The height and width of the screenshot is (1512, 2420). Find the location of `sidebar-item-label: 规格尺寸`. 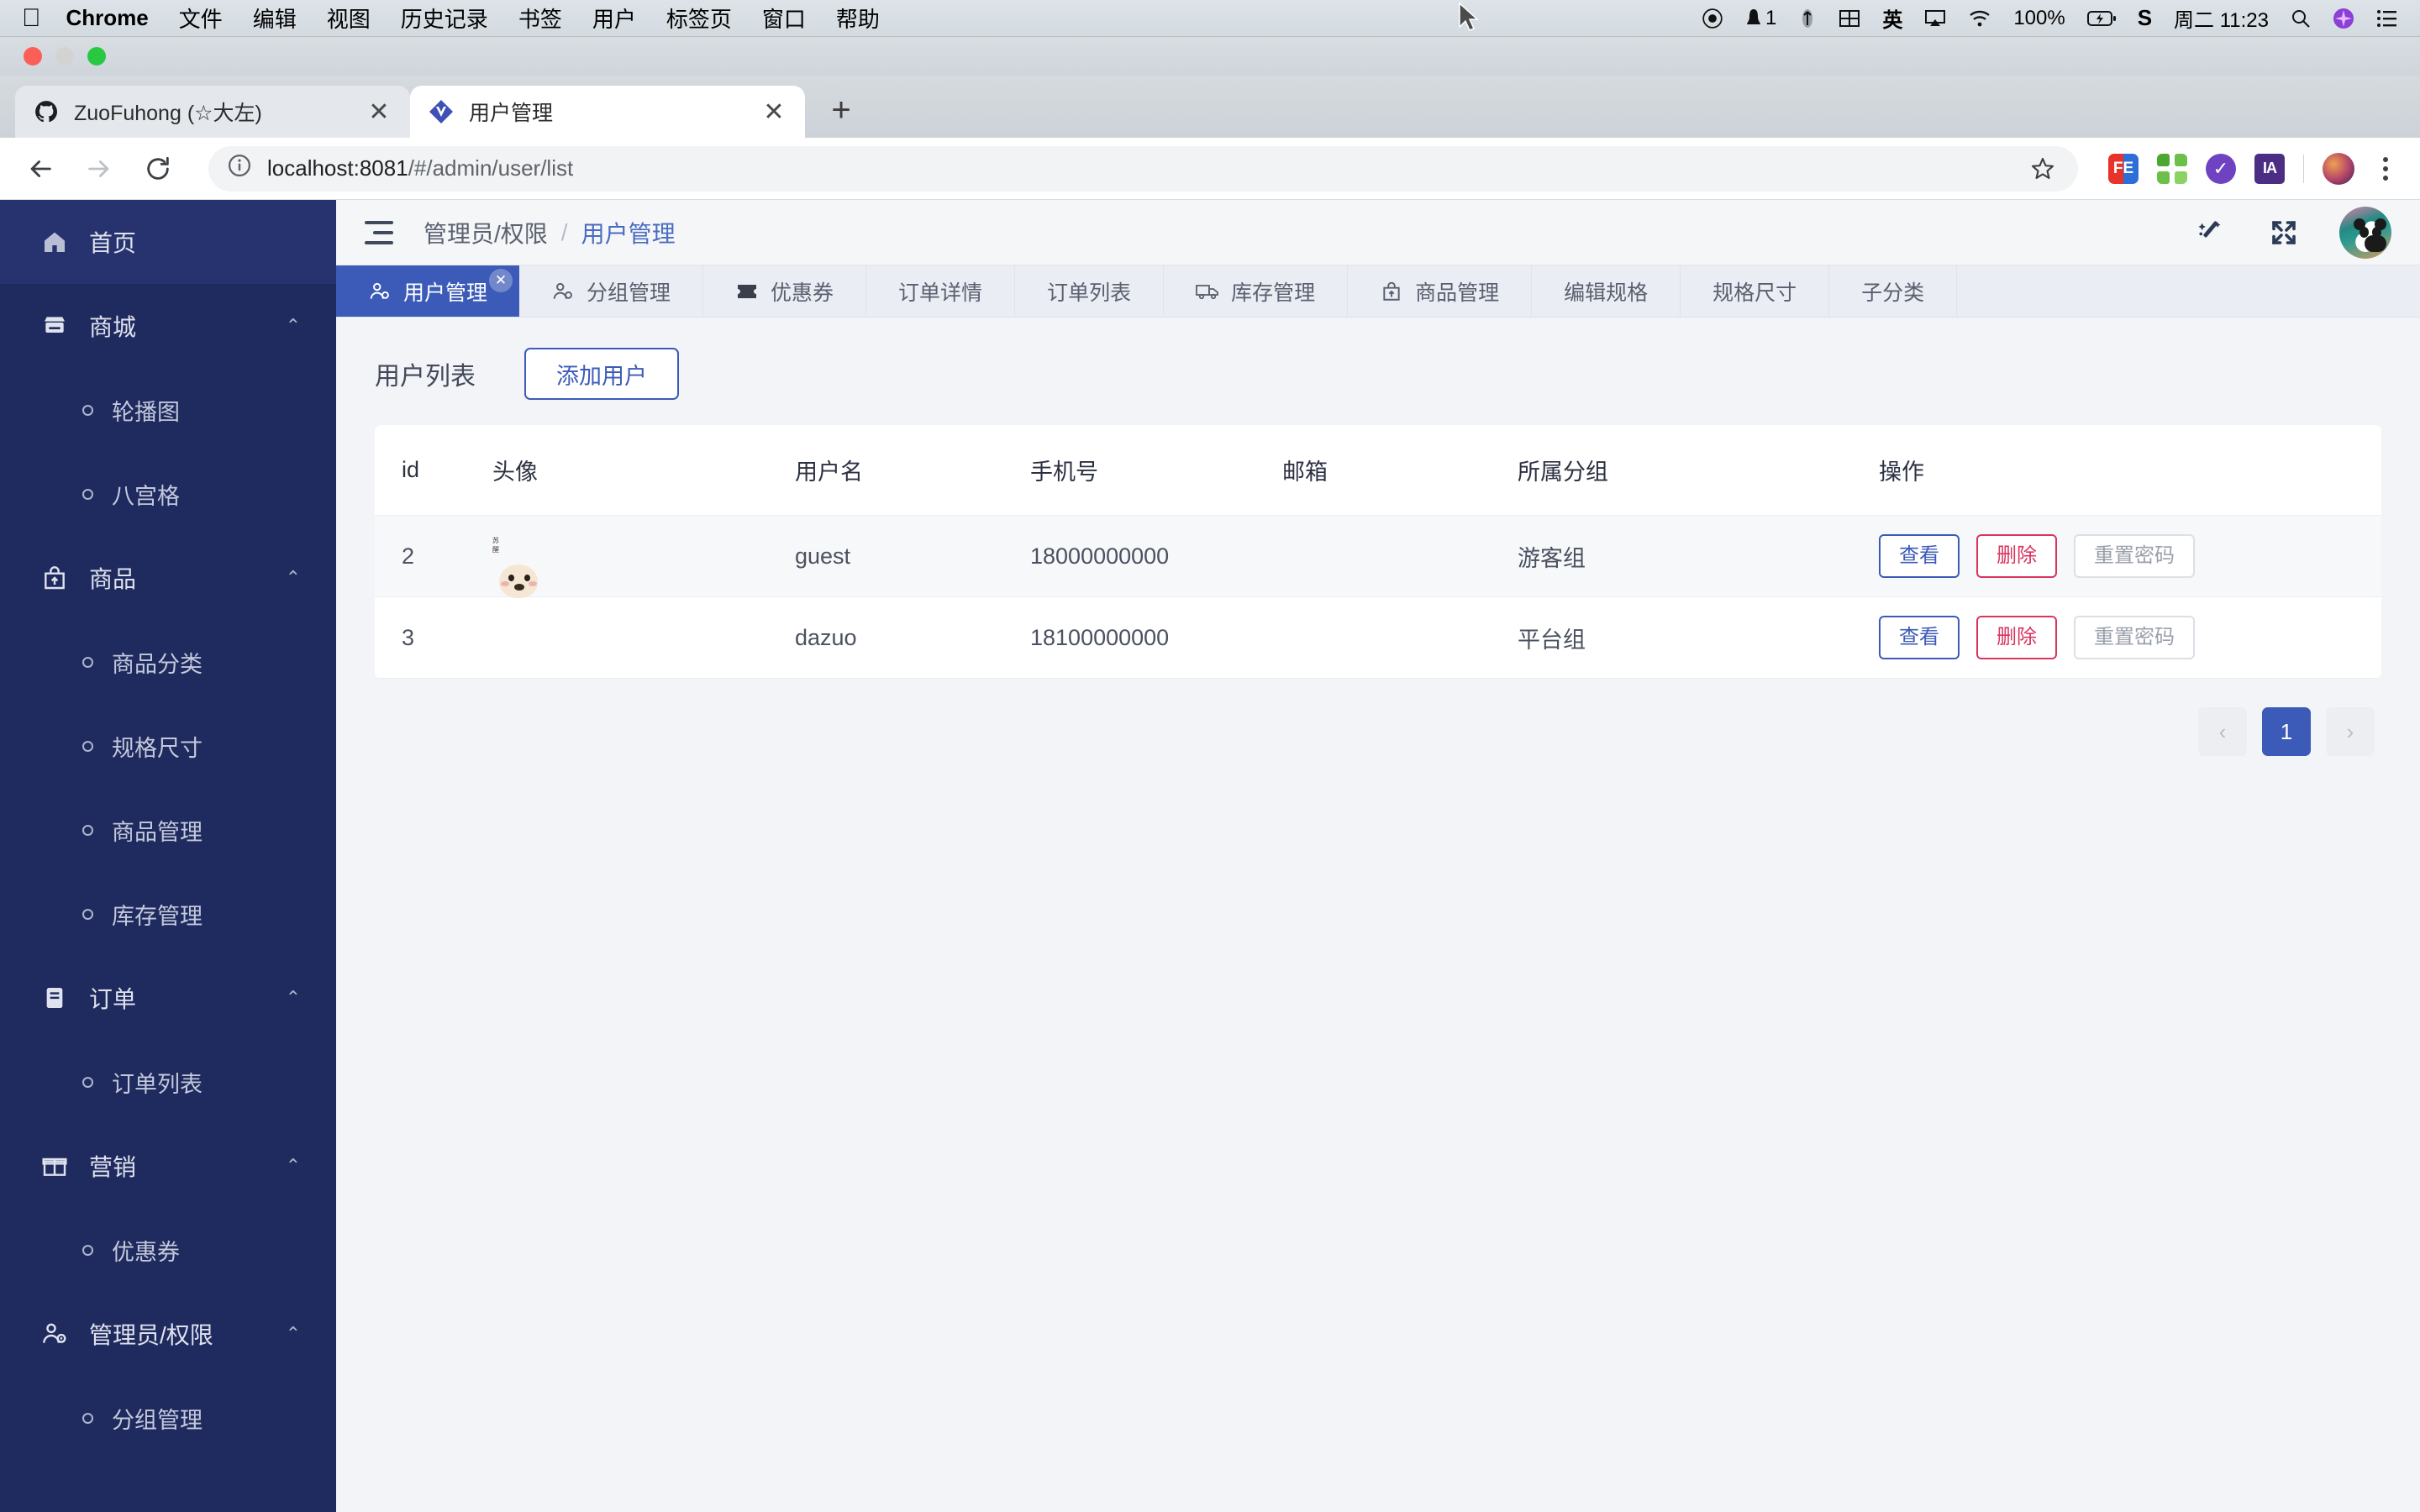

sidebar-item-label: 规格尺寸 is located at coordinates (157, 748).